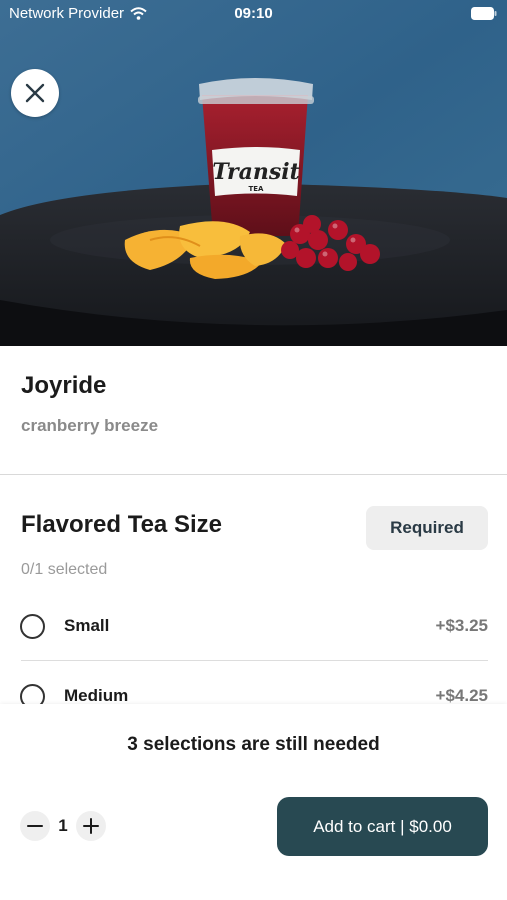  I want to click on option-small: Small +$3.25, so click(254, 626).